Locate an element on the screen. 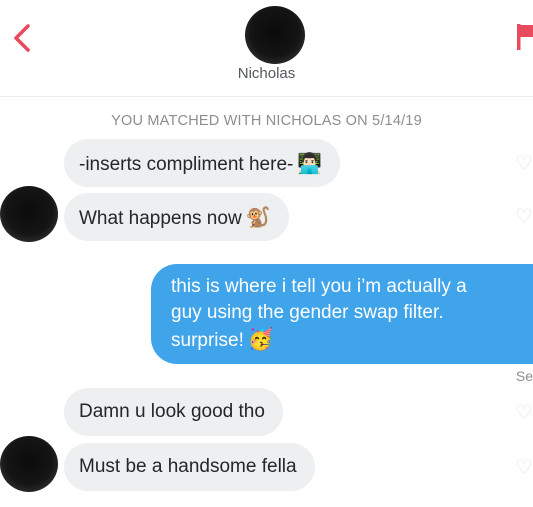 The image size is (533, 507). message-line: guy using the gender swap filter. is located at coordinates (307, 312).